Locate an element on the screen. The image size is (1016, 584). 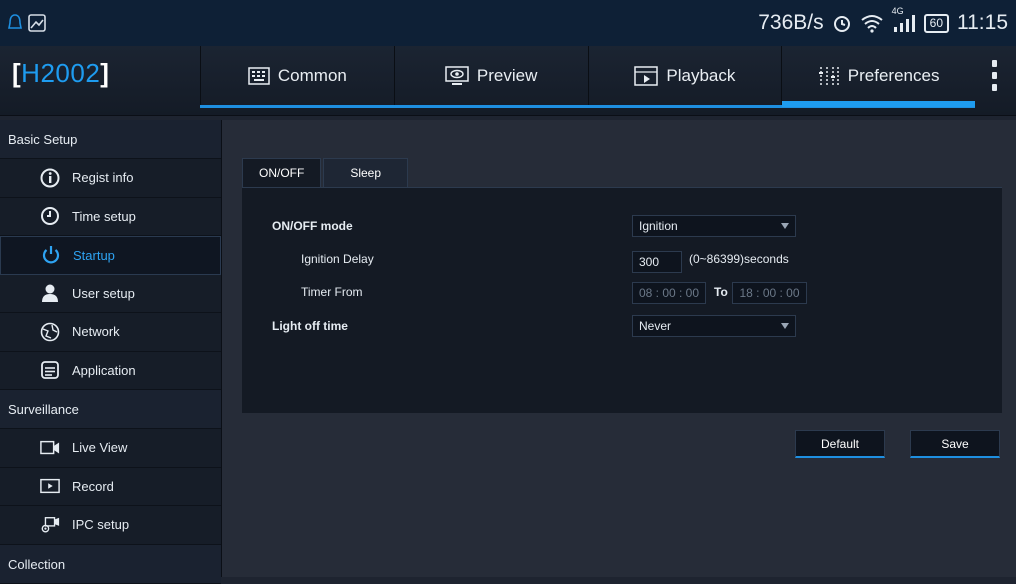
sidebar-item-label: Regist info is located at coordinates (103, 178).